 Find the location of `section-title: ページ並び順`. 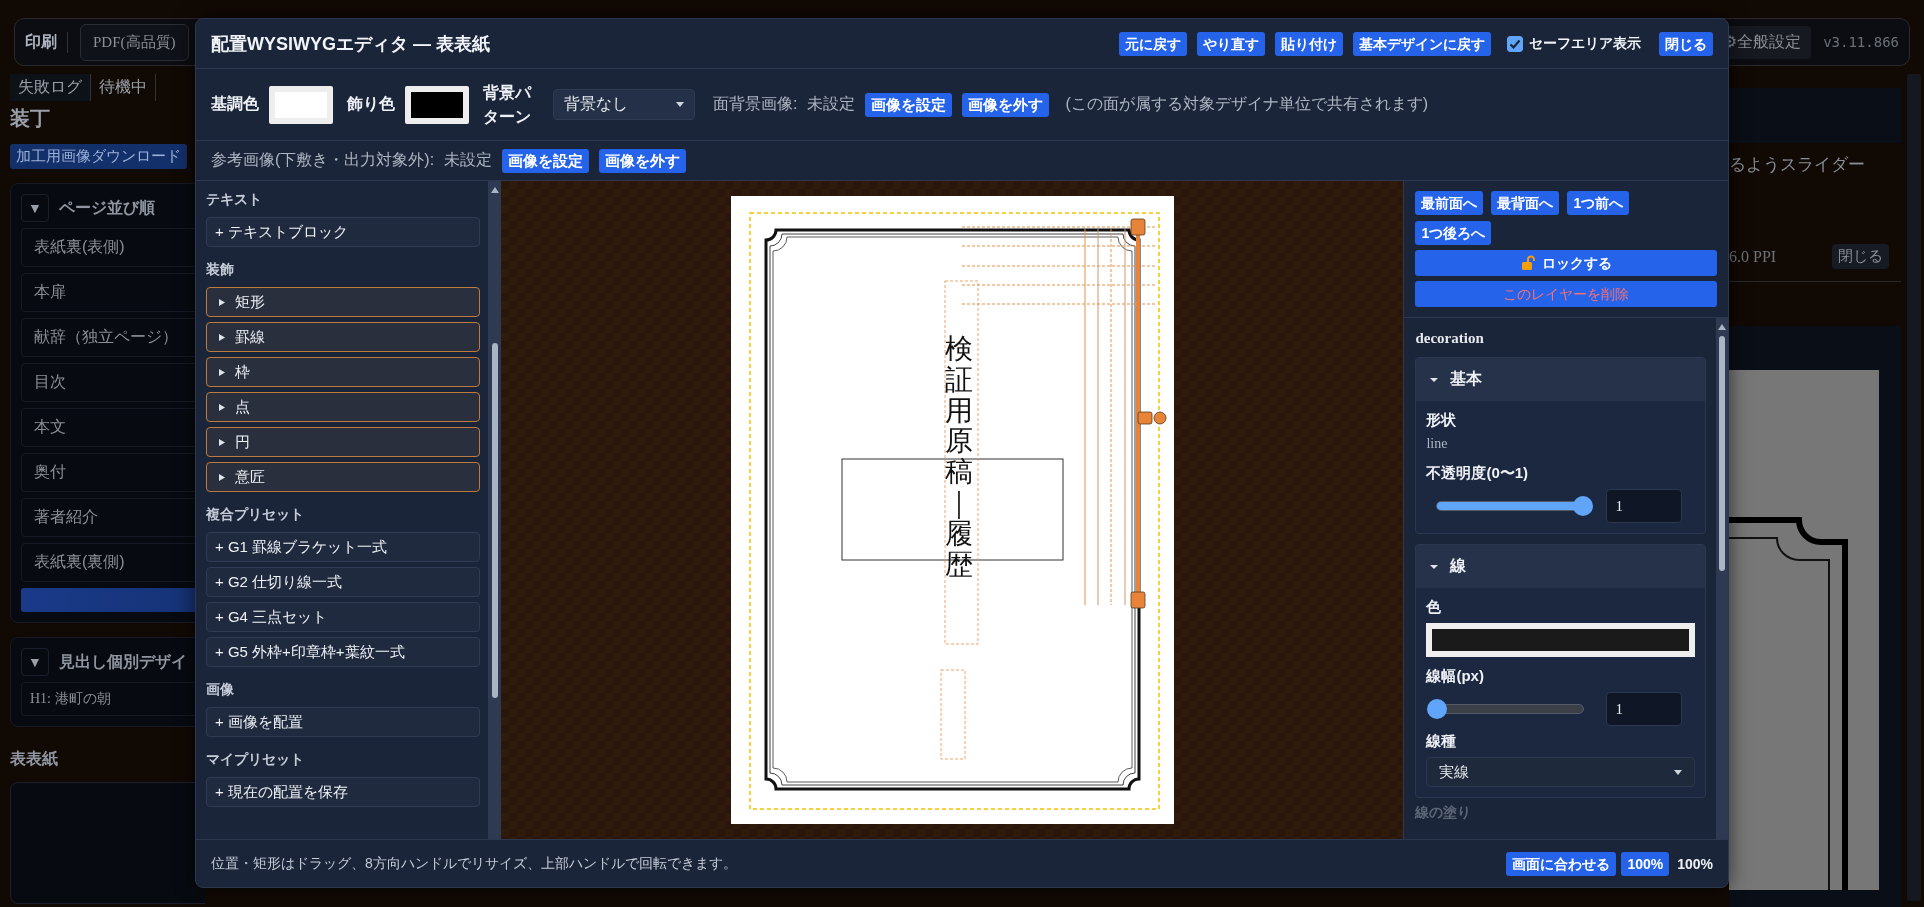

section-title: ページ並び順 is located at coordinates (107, 207).